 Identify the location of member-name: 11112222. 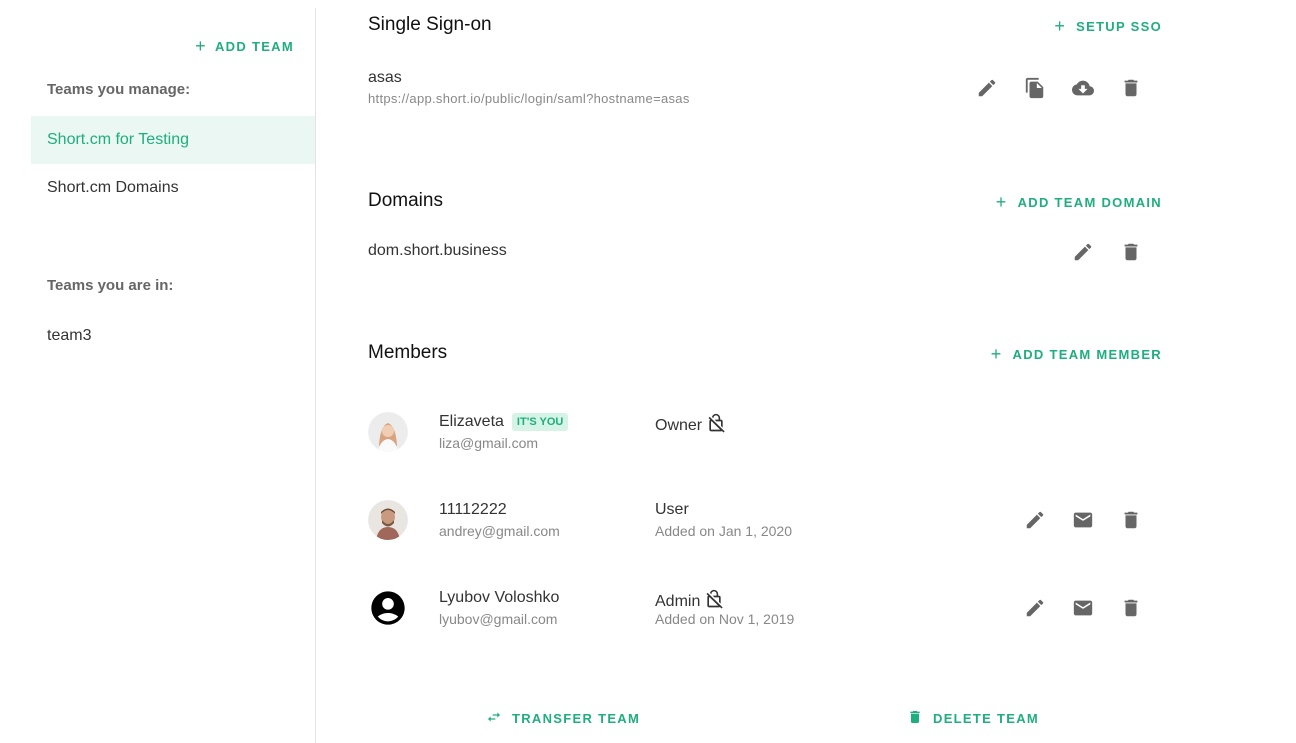
(473, 509).